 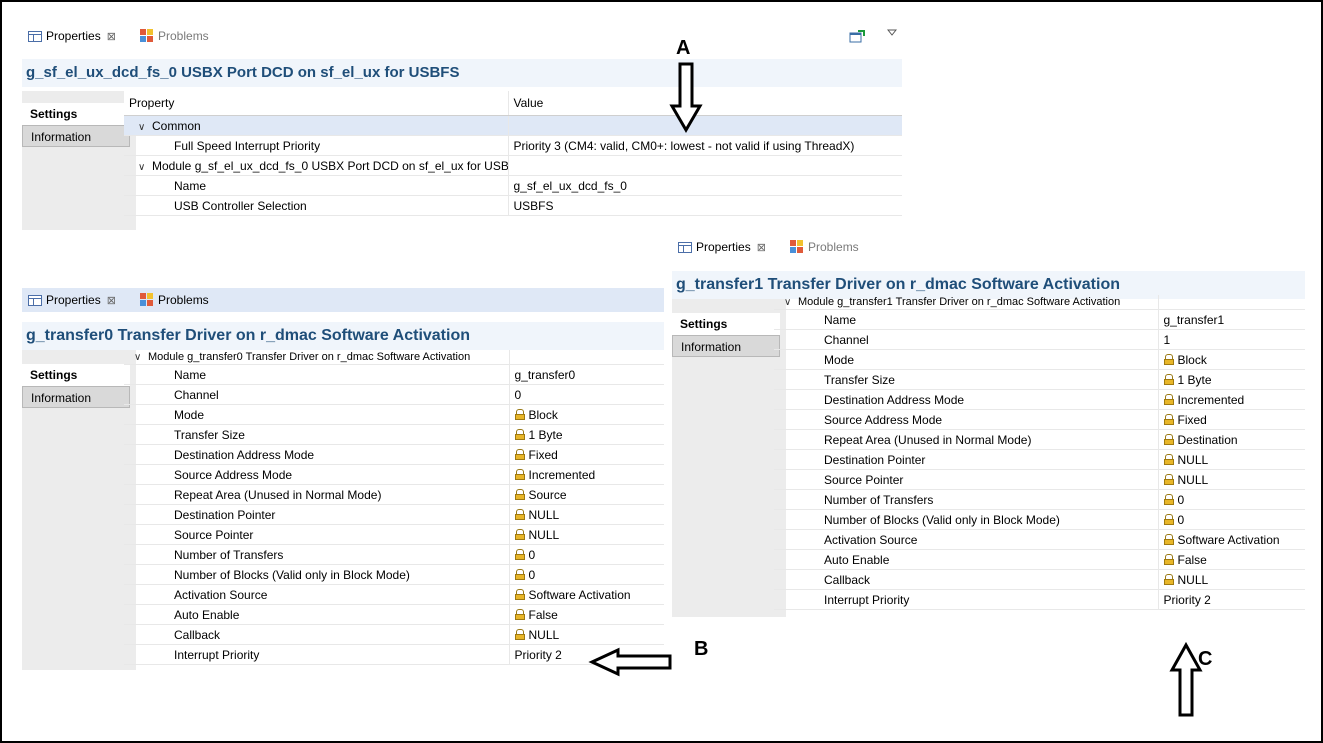 I want to click on table-row: Source Address Mode Incremented, so click(x=394, y=474).